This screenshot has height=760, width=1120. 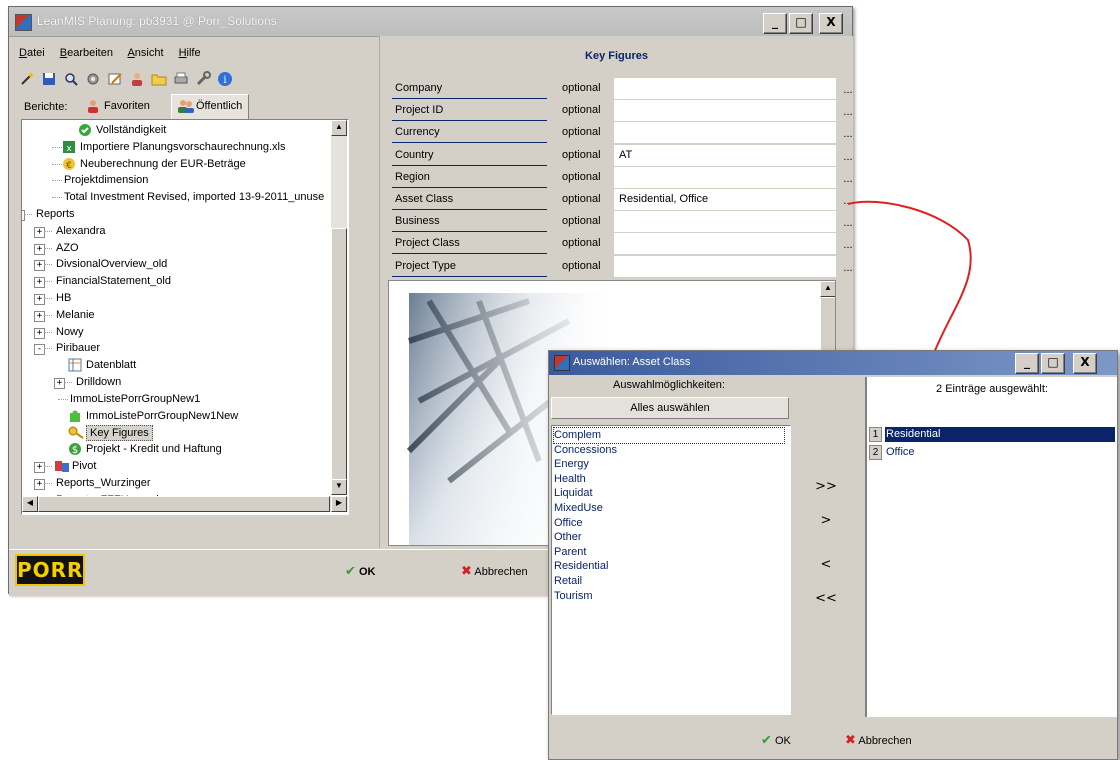 I want to click on available-item: Retail, so click(x=568, y=581).